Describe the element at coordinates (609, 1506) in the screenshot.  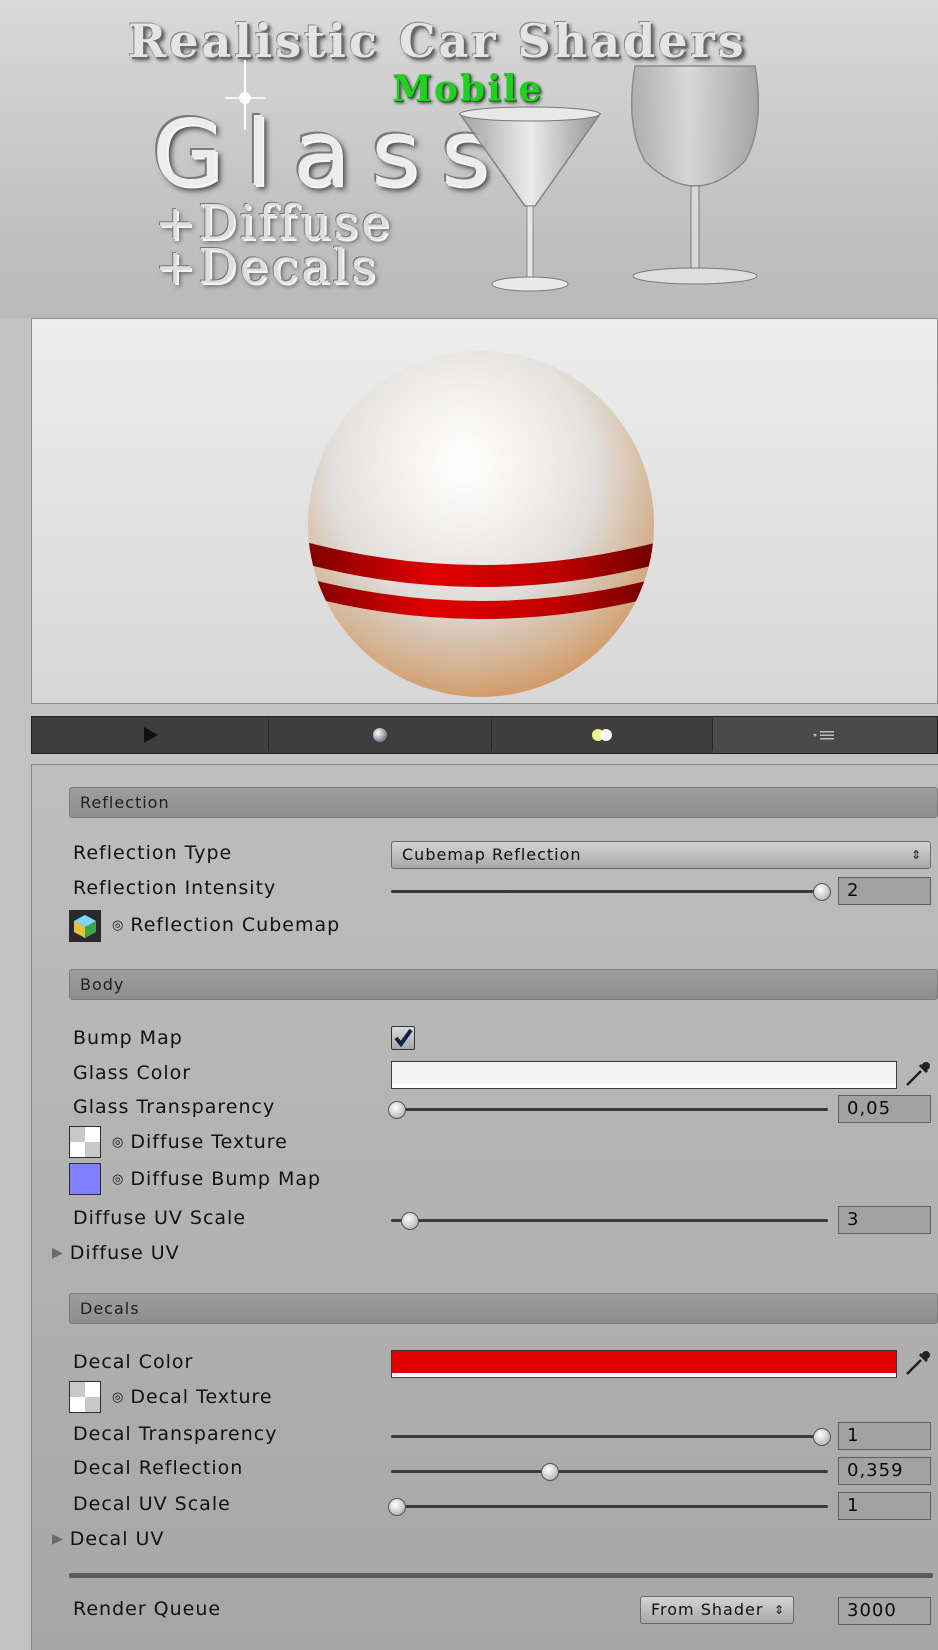
I see `decal-uv-scale-slider` at that location.